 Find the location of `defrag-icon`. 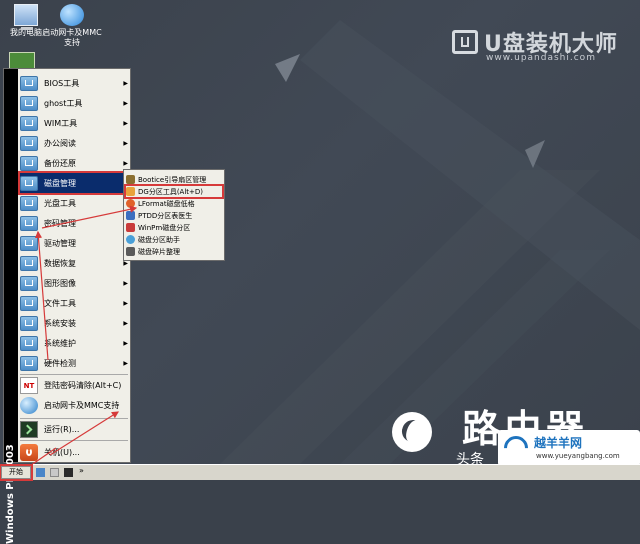

defrag-icon is located at coordinates (130, 251).